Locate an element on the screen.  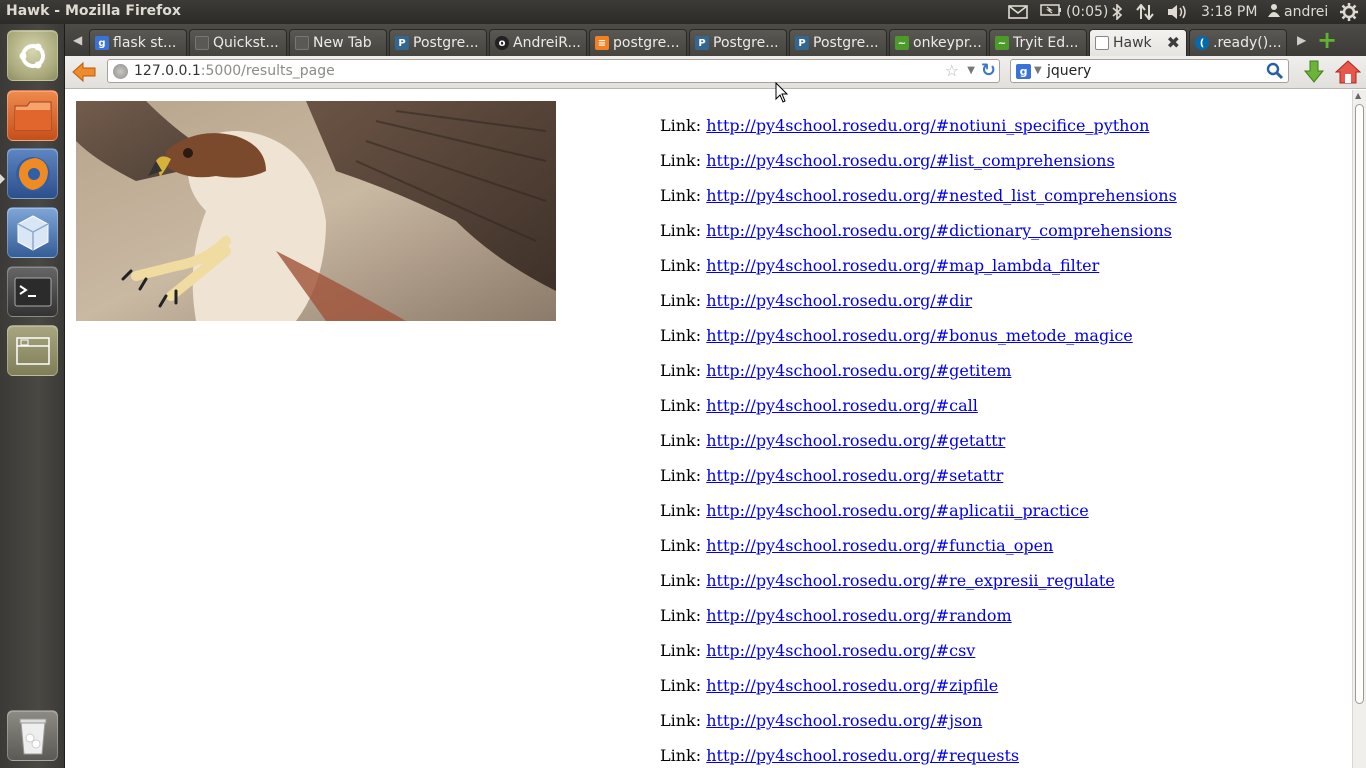
list-item: Link: http://py4school.rosedu.org/#dir is located at coordinates (918, 306).